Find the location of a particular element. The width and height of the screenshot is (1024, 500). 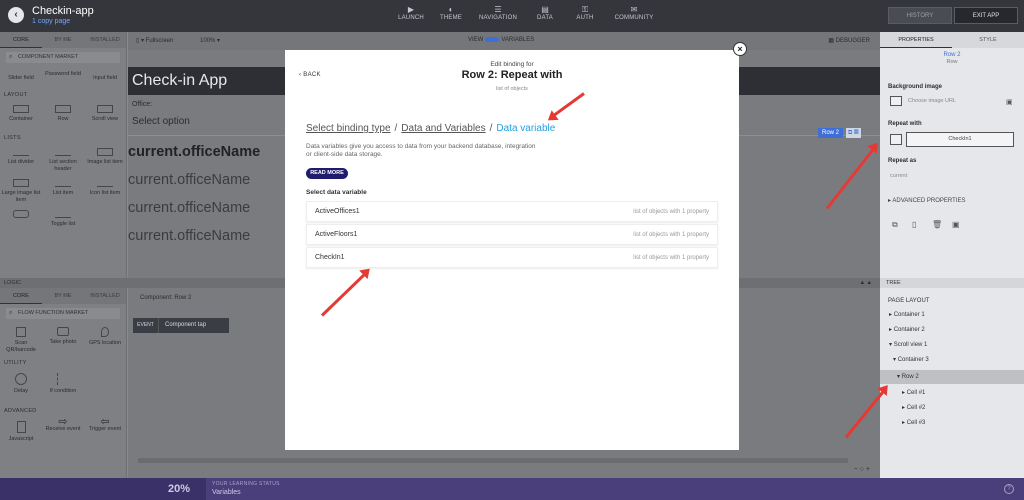

debugger-button: ▦ DEBUGGER is located at coordinates (849, 40).